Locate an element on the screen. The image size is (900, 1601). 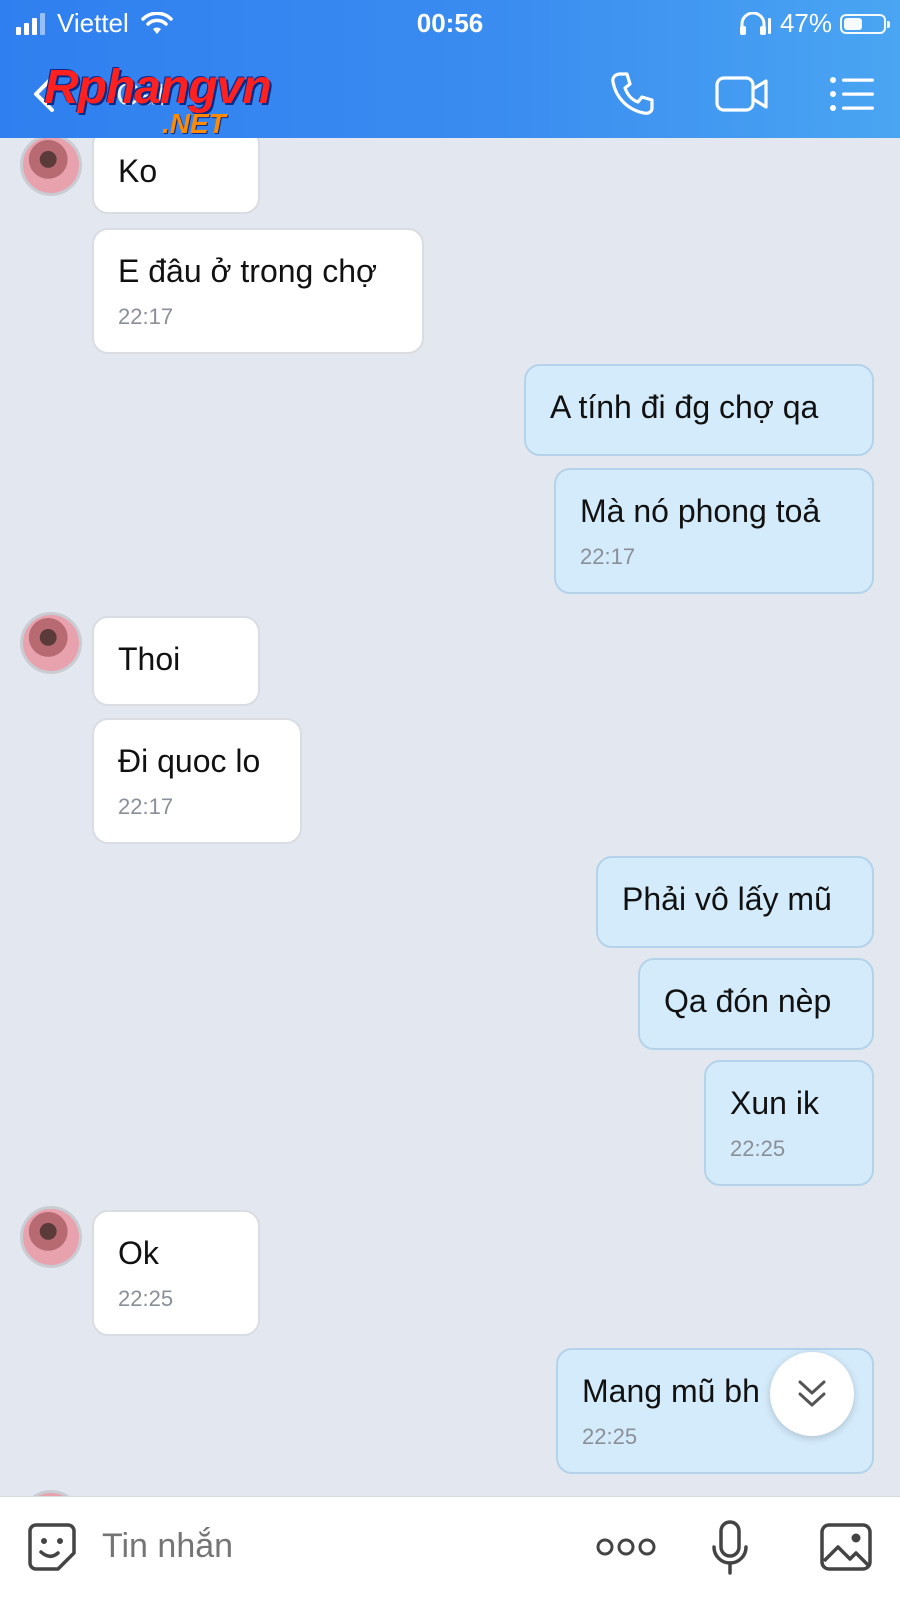
chat-header: Viettel 00:56 47% Cát Rphangvn .NET is located at coordinates (450, 69).